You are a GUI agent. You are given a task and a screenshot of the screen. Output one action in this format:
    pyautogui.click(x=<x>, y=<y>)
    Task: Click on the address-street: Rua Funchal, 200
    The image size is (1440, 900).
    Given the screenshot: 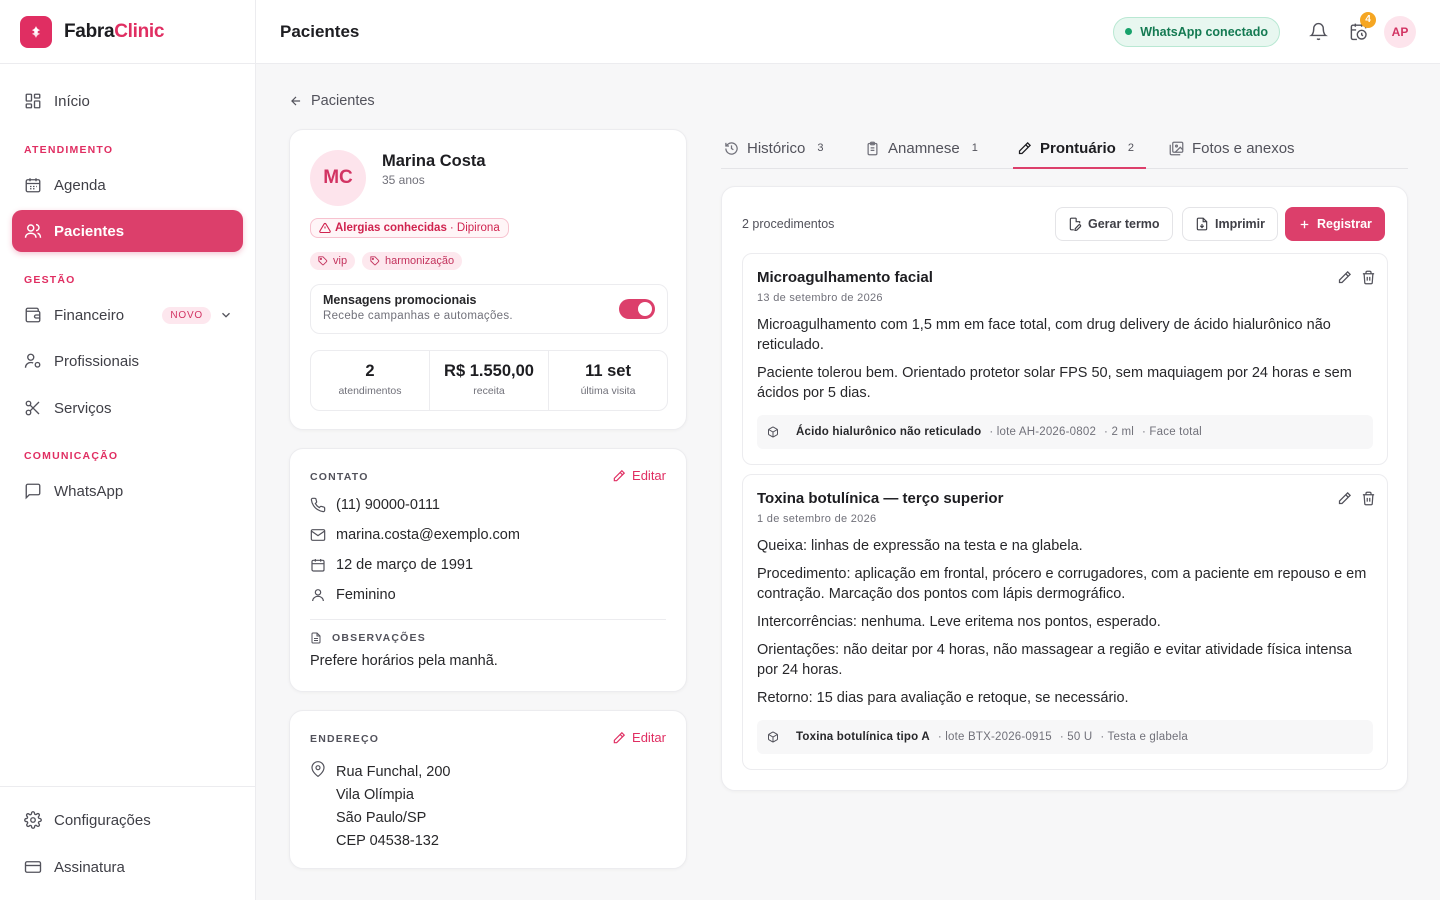 What is the action you would take?
    pyautogui.click(x=393, y=772)
    